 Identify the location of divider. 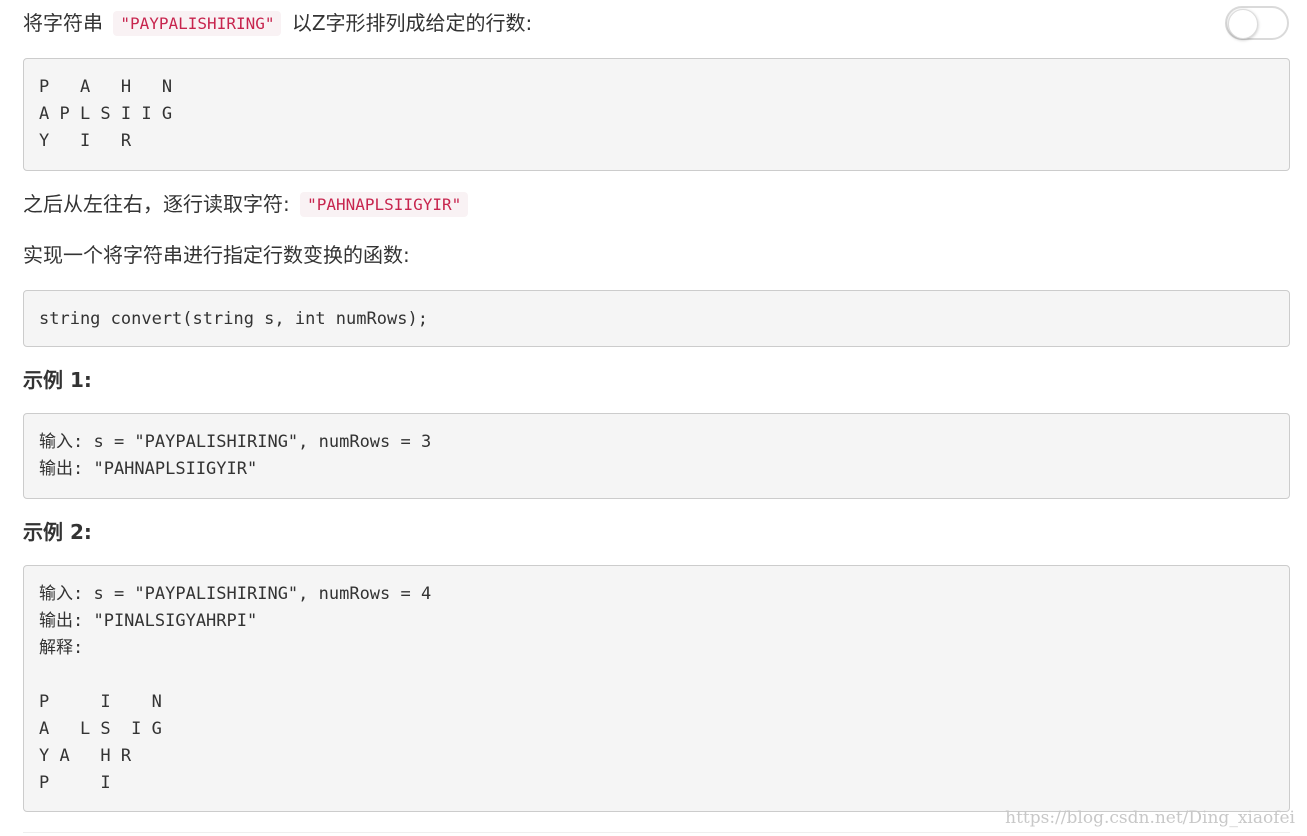
(656, 832).